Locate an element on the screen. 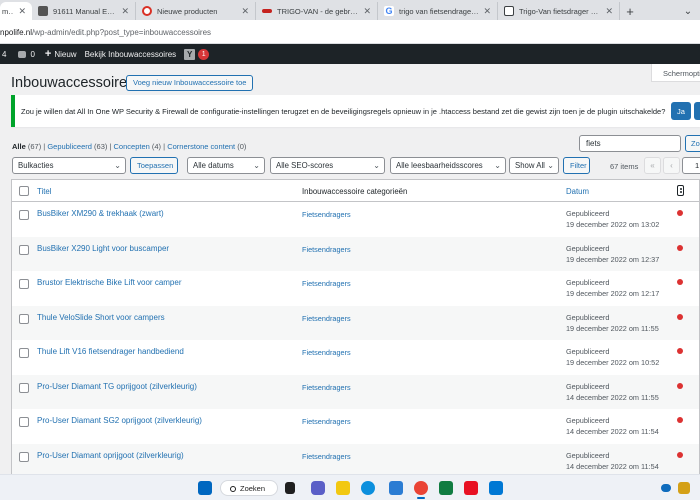 This screenshot has height=500, width=700. comments-link: 0 is located at coordinates (26, 54).